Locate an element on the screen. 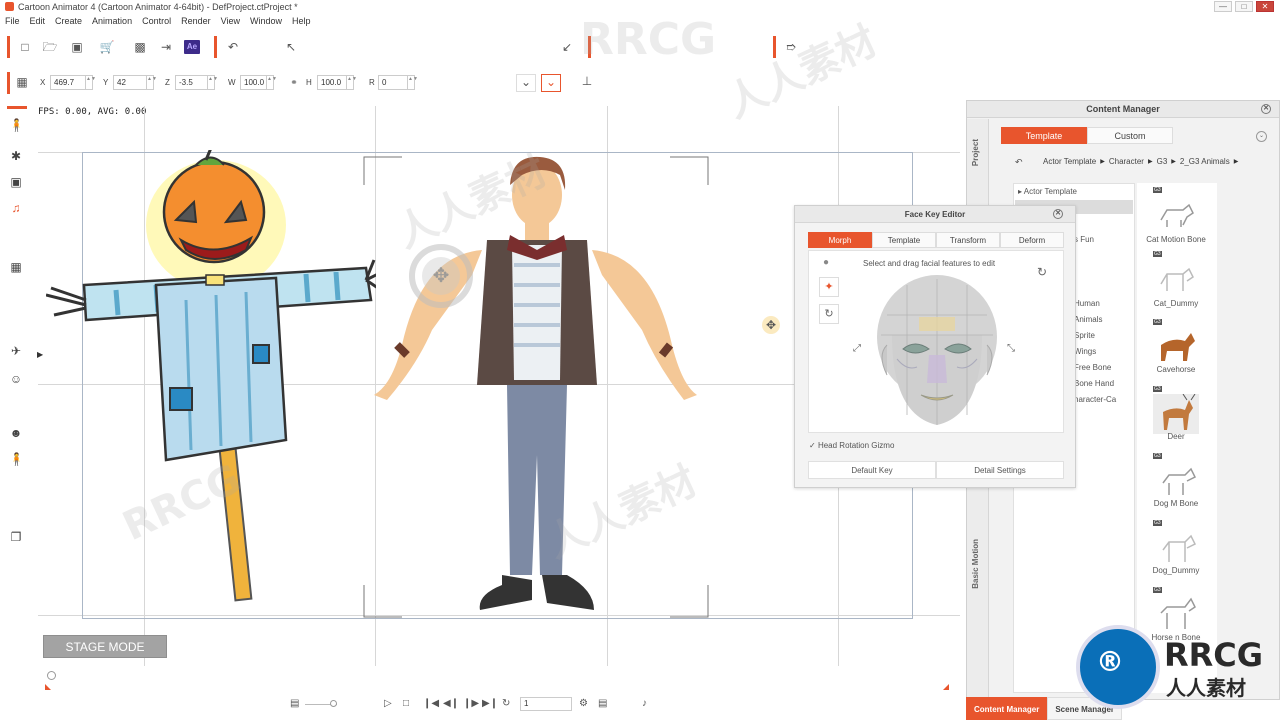 This screenshot has height=721, width=1280. head-rotation-option: ✓ Head Rotation Gizmo is located at coordinates (851, 445).